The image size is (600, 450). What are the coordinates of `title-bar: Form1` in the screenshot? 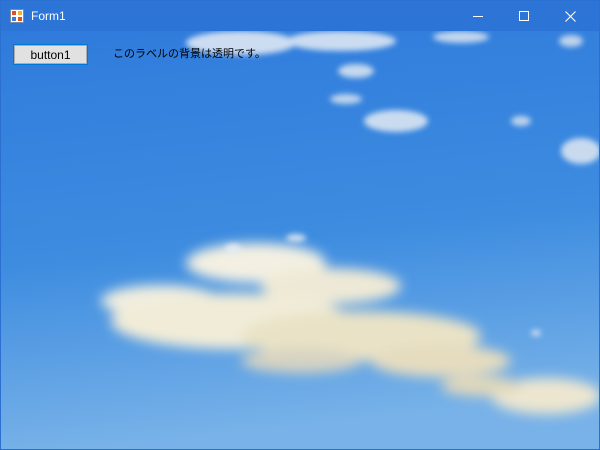 It's located at (300, 16).